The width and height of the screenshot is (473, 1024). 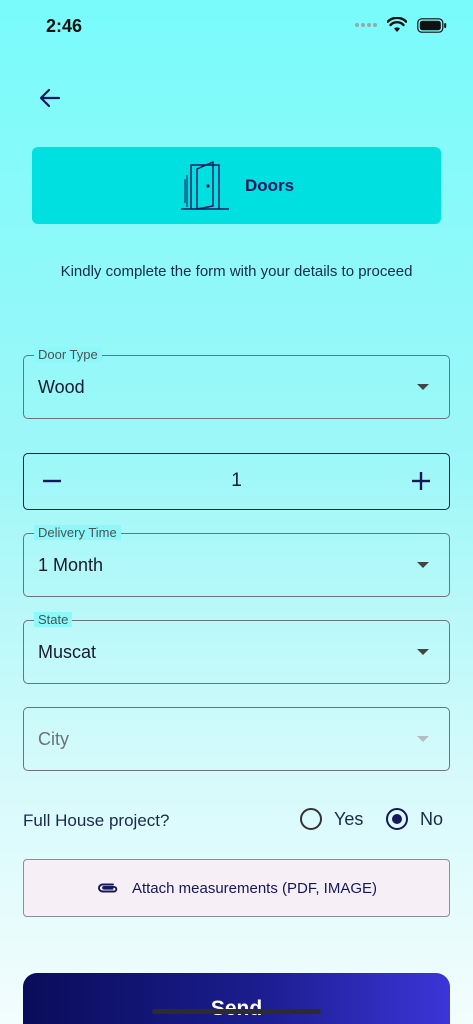 What do you see at coordinates (108, 888) in the screenshot?
I see `paperclip-icon` at bounding box center [108, 888].